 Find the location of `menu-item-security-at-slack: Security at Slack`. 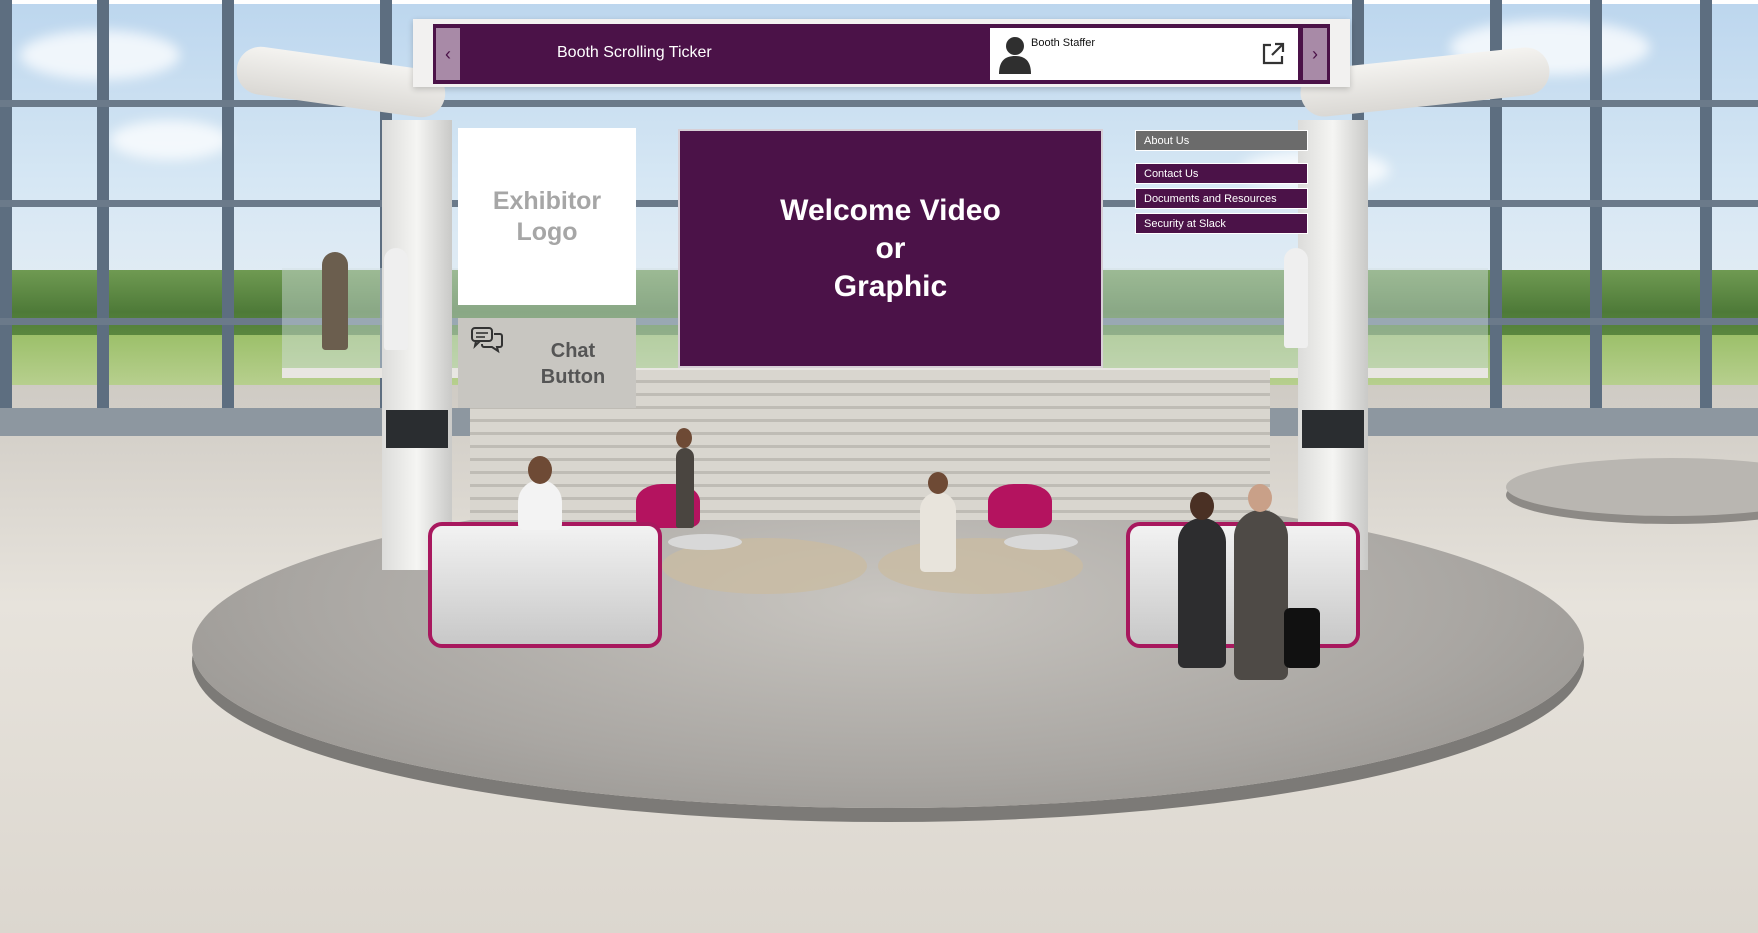

menu-item-security-at-slack: Security at Slack is located at coordinates (1221, 223).